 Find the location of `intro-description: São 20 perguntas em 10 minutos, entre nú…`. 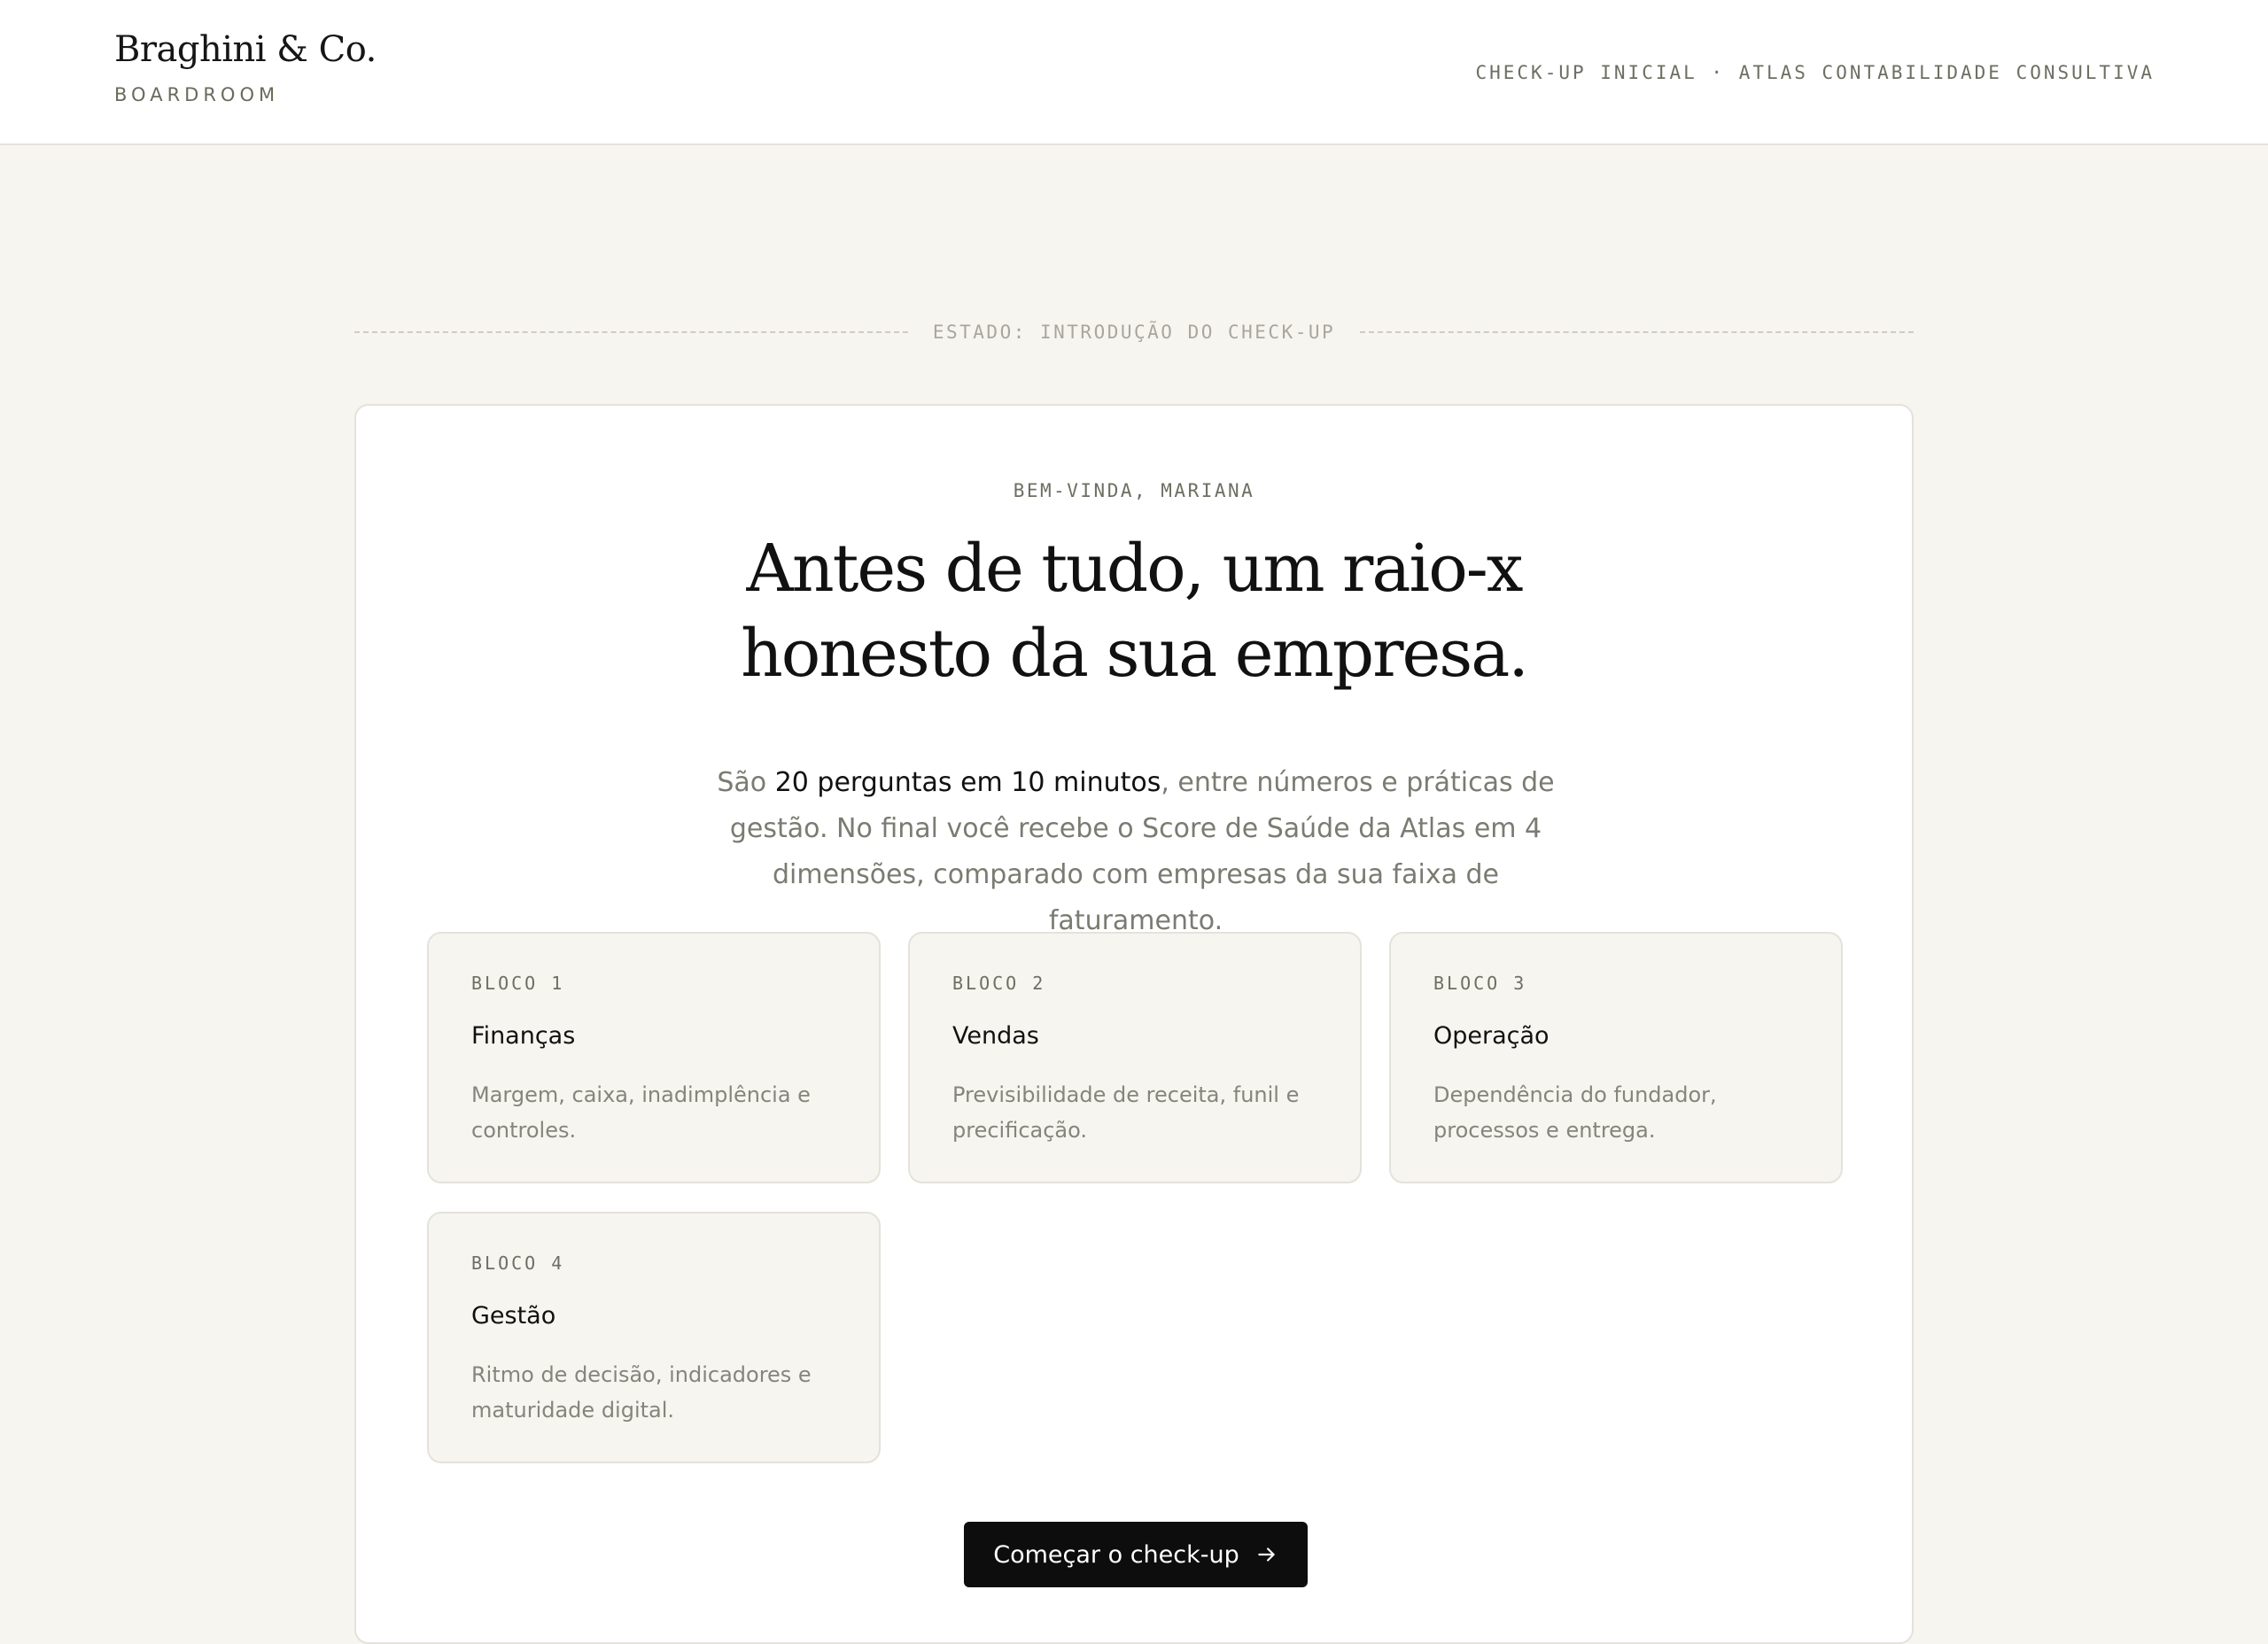

intro-description: São 20 perguntas em 10 minutos, entre nú… is located at coordinates (1136, 852).